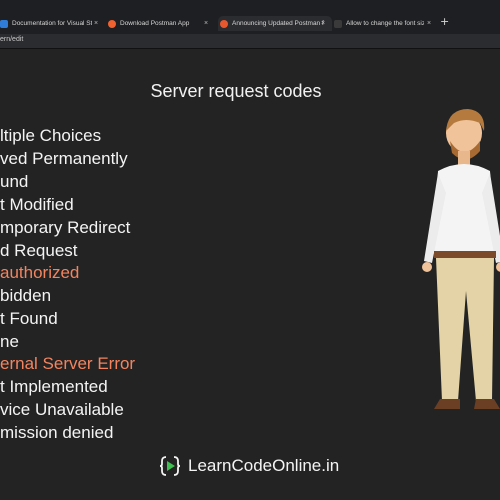 Image resolution: width=500 pixels, height=500 pixels. Describe the element at coordinates (65, 227) in the screenshot. I see `status-code-item: mporary Redirect` at that location.